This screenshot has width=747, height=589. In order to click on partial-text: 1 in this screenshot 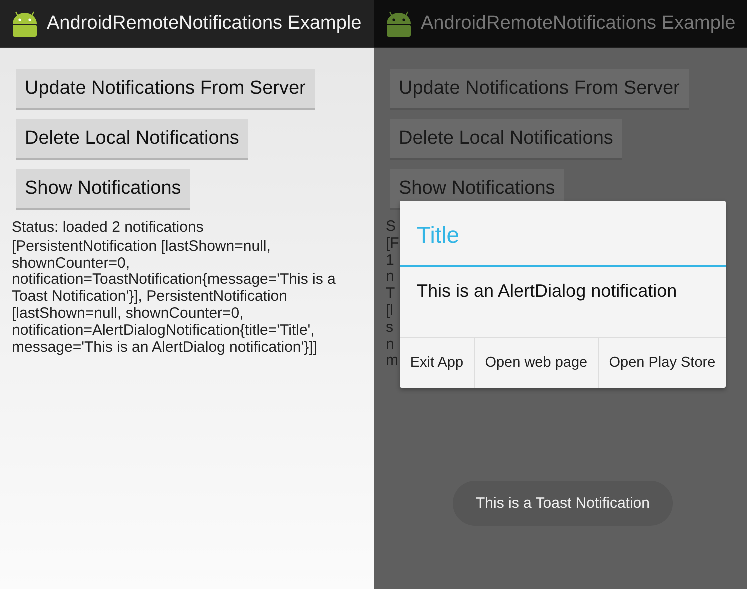, I will do `click(391, 261)`.